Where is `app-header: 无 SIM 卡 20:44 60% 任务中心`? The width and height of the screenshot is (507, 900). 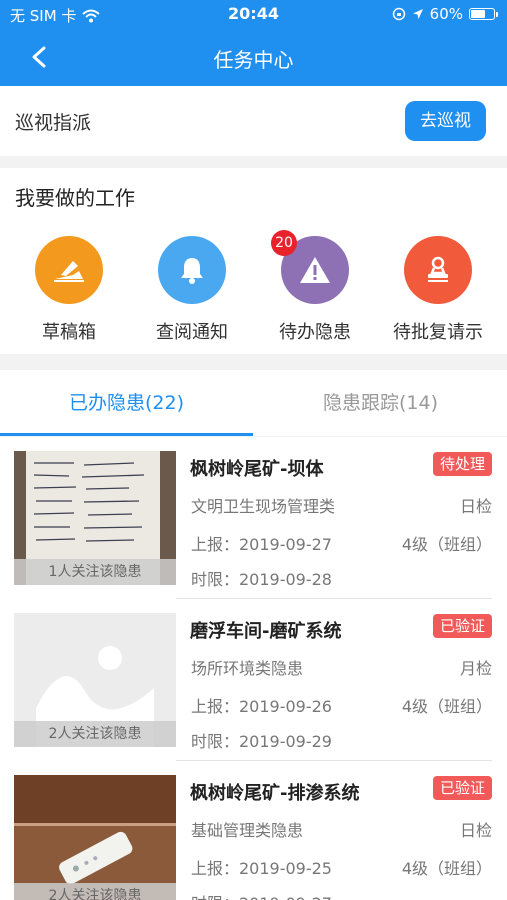
app-header: 无 SIM 卡 20:44 60% 任务中心 is located at coordinates (253, 43).